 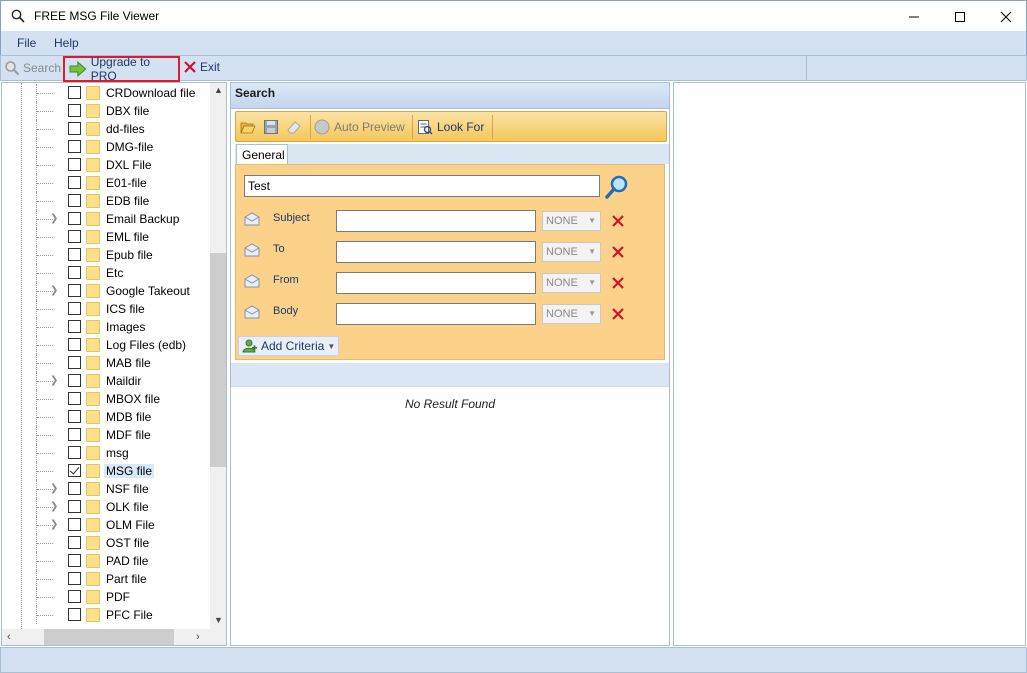 I want to click on tree-item: ❯ NSF file, so click(x=106, y=489).